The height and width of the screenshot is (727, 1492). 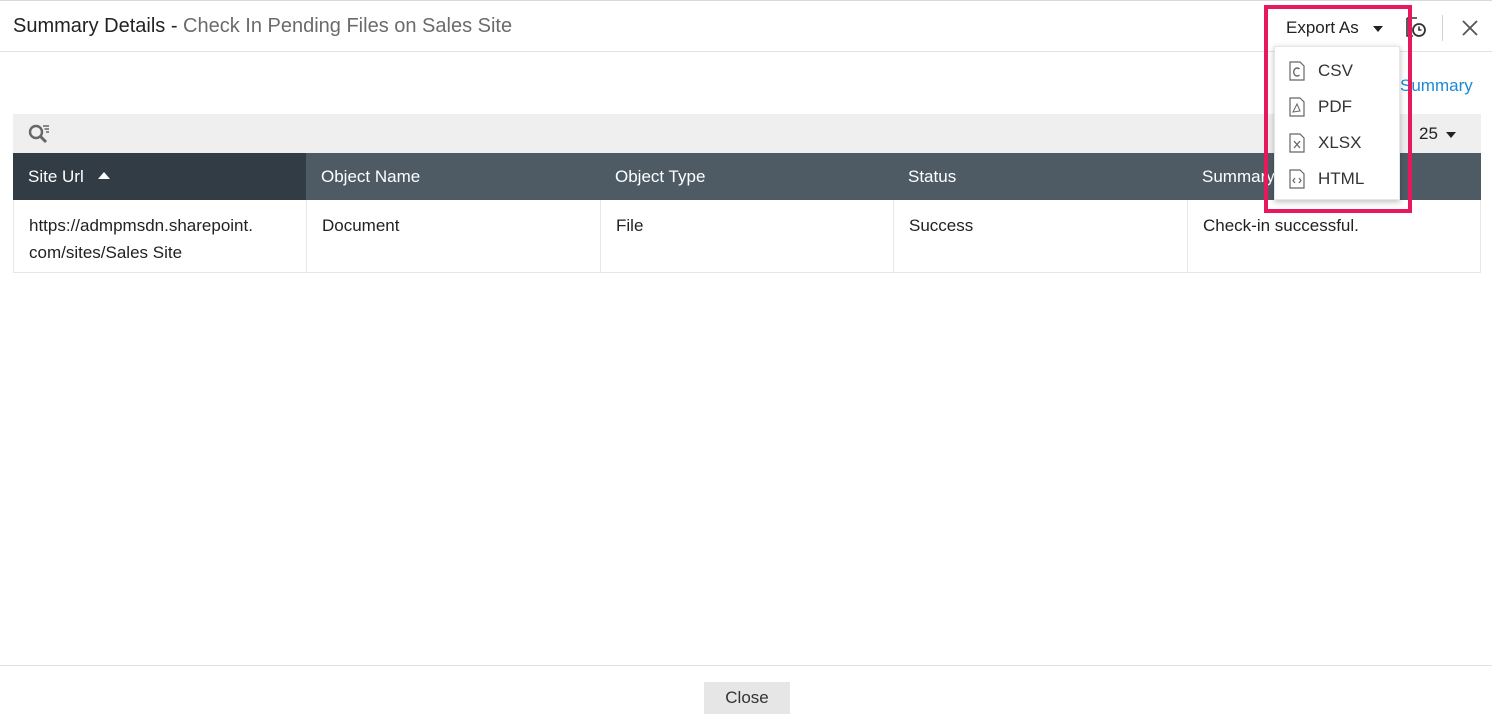 I want to click on export-pdf-item: PDF, so click(x=1337, y=106).